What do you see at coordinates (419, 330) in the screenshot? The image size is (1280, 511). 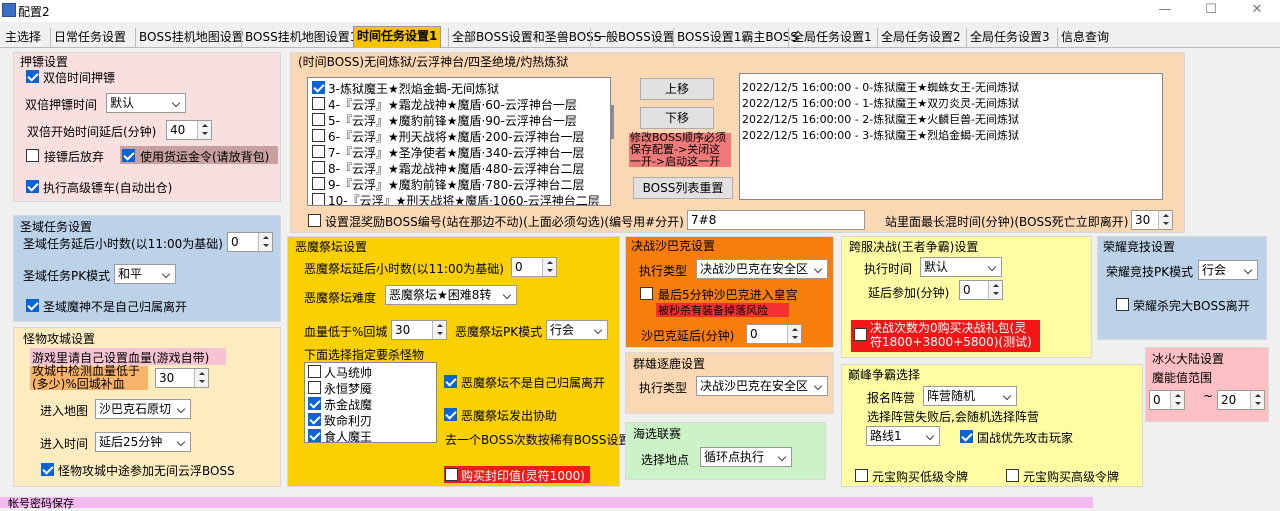 I see `demon-hp-spinner: 30` at bounding box center [419, 330].